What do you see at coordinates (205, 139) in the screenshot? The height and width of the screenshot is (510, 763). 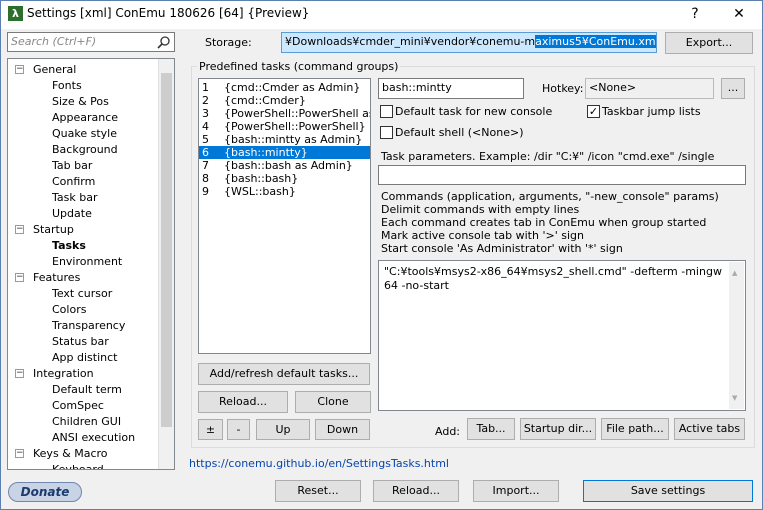 I see `task-number: 5` at bounding box center [205, 139].